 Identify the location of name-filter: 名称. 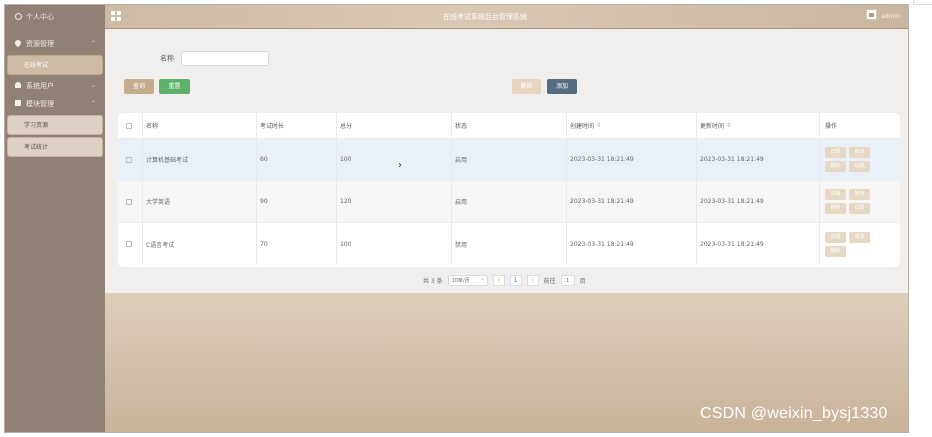
(215, 58).